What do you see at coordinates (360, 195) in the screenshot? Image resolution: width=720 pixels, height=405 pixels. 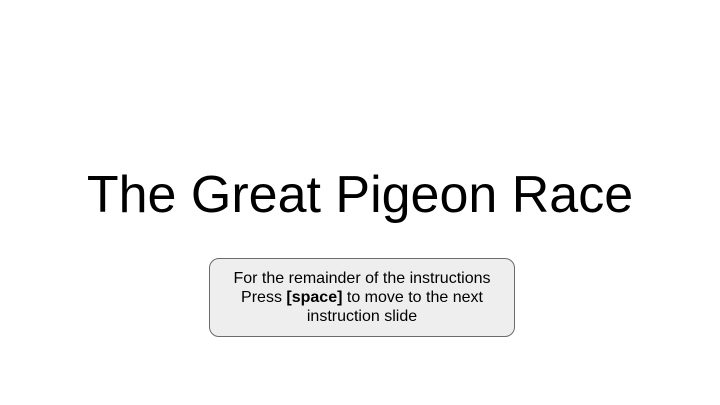 I see `slide-title: The Great Pigeon Race` at bounding box center [360, 195].